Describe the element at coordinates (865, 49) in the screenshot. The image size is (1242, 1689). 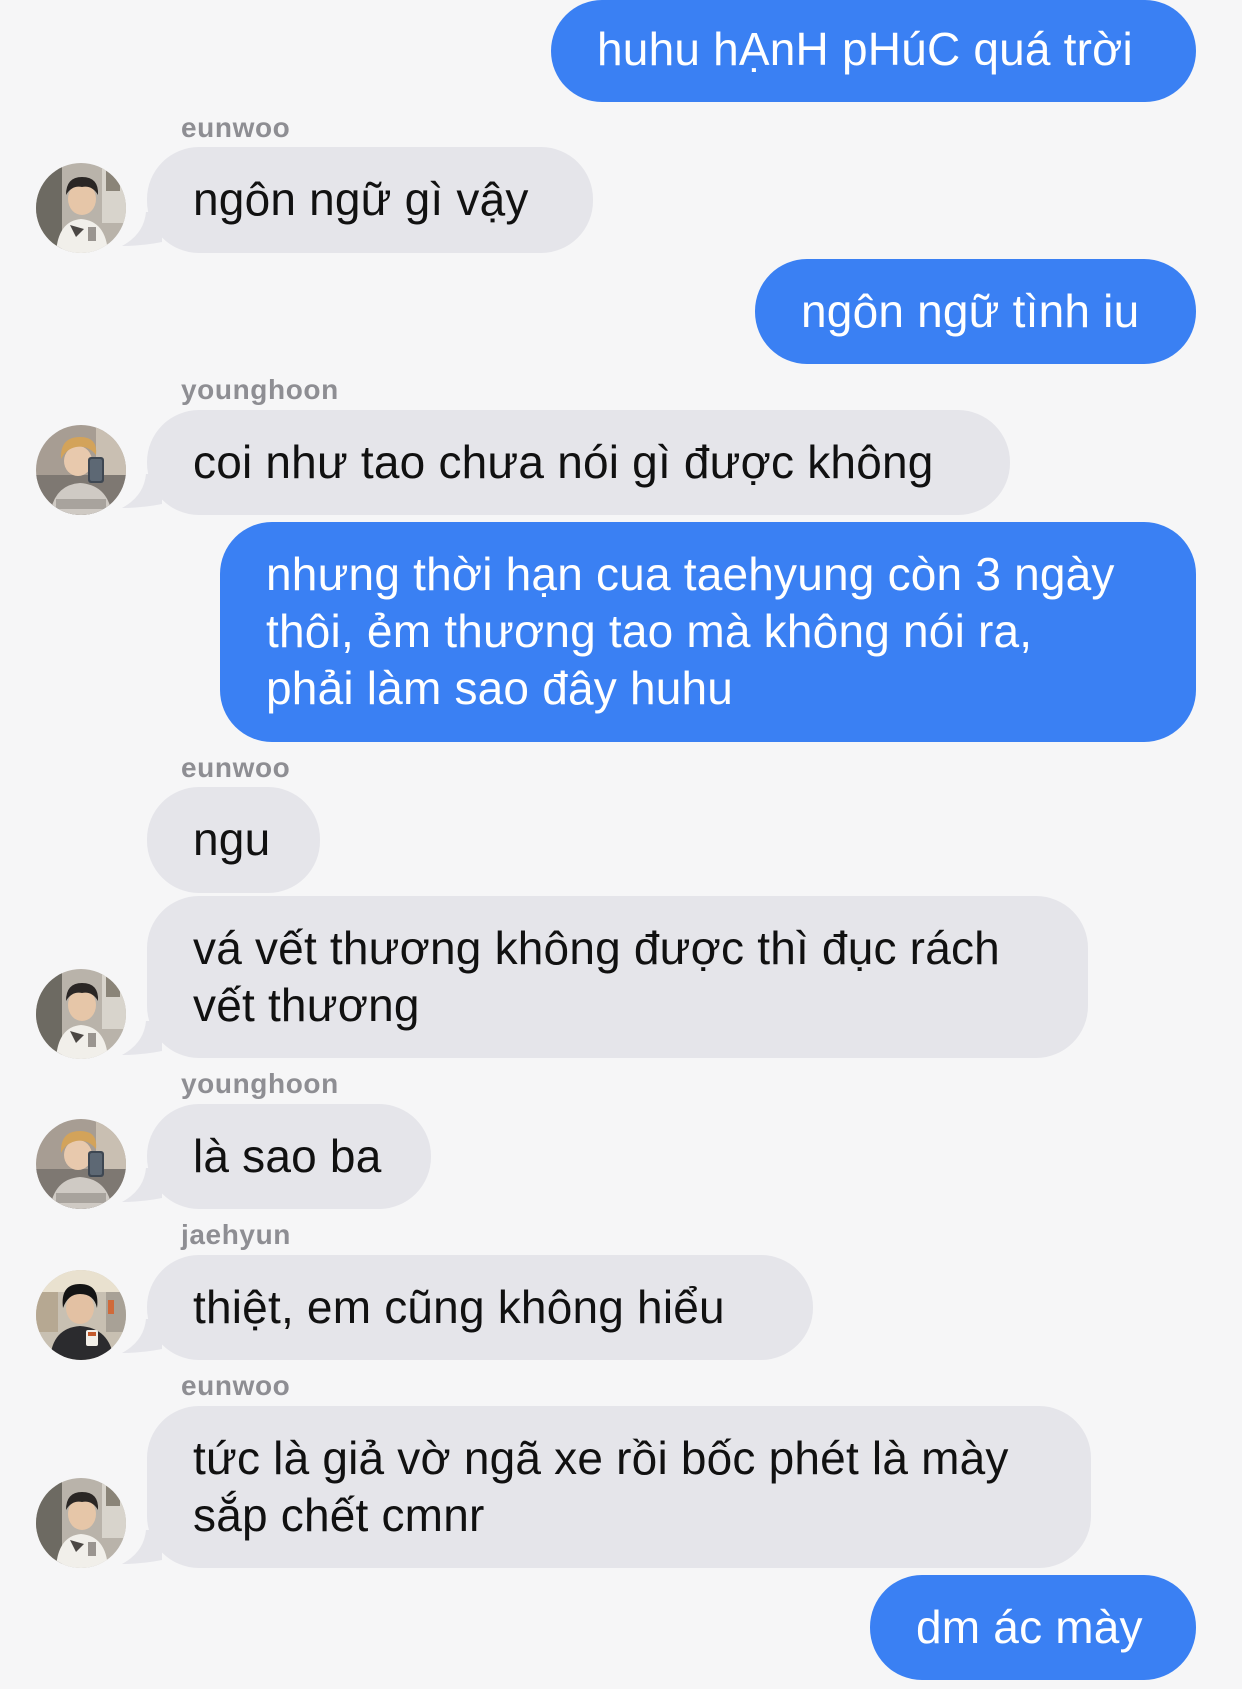
I see `message-text: huhu hẠnH pHúC quá trời` at that location.